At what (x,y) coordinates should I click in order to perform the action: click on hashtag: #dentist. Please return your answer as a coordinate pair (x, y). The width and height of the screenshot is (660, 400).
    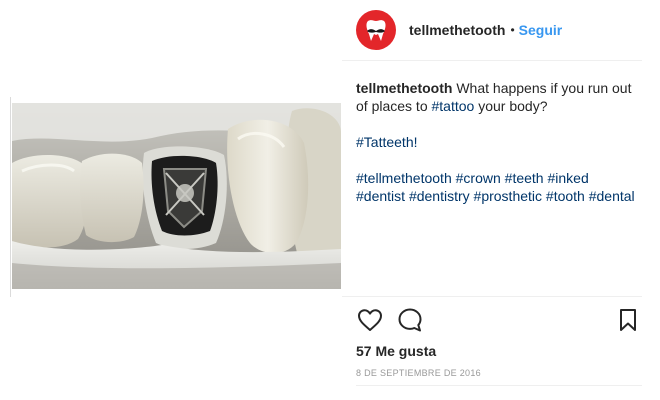
    Looking at the image, I should click on (380, 196).